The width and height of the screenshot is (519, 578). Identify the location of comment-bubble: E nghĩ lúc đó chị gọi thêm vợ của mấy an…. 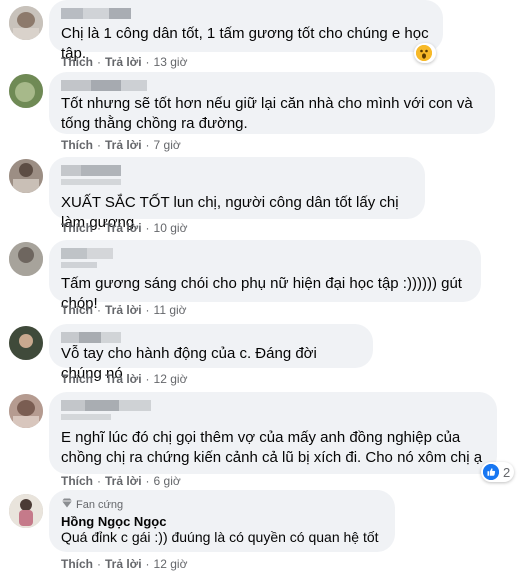
(273, 433).